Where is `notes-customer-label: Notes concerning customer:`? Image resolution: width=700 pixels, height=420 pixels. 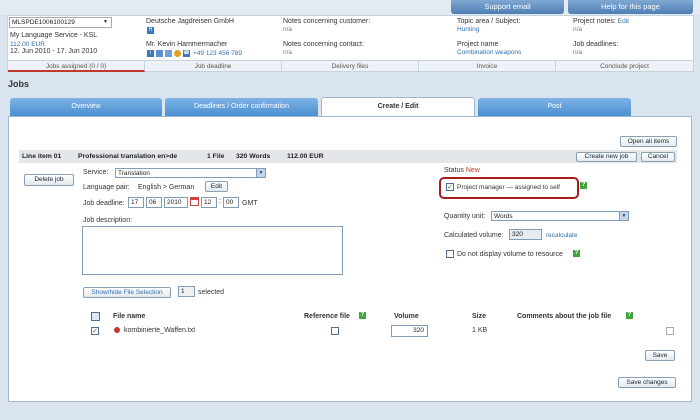
notes-customer-label: Notes concerning customer: is located at coordinates (327, 21).